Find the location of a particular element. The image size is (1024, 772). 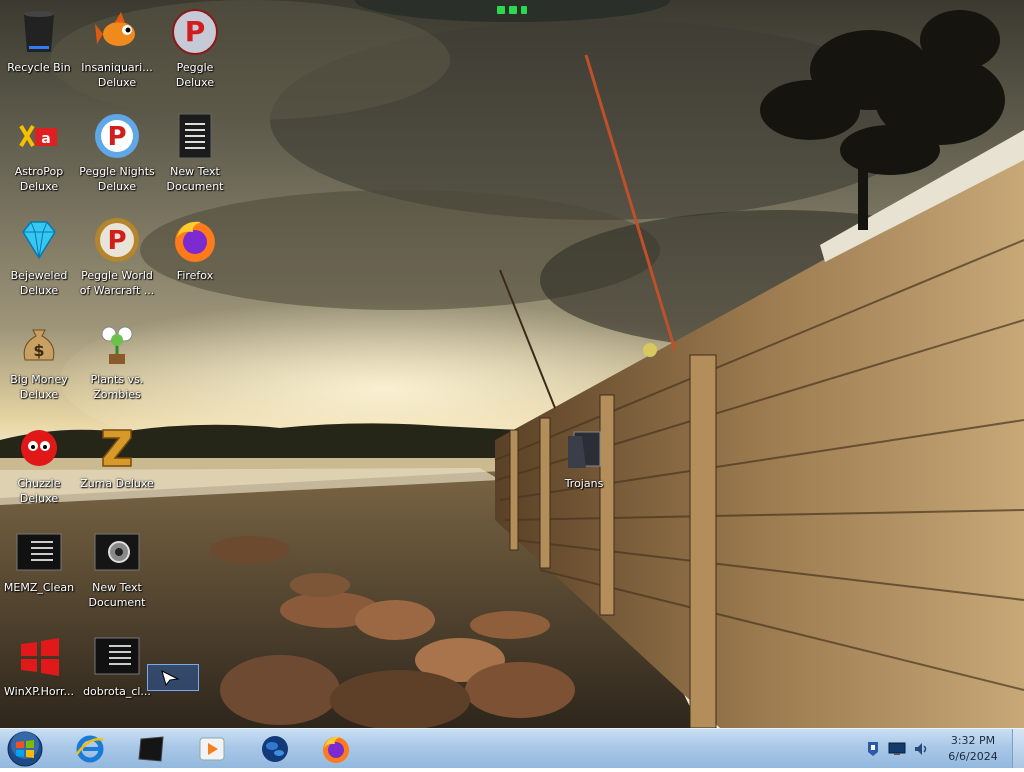

desktop-icon-zuma: Zuma Deluxe is located at coordinates (117, 463).